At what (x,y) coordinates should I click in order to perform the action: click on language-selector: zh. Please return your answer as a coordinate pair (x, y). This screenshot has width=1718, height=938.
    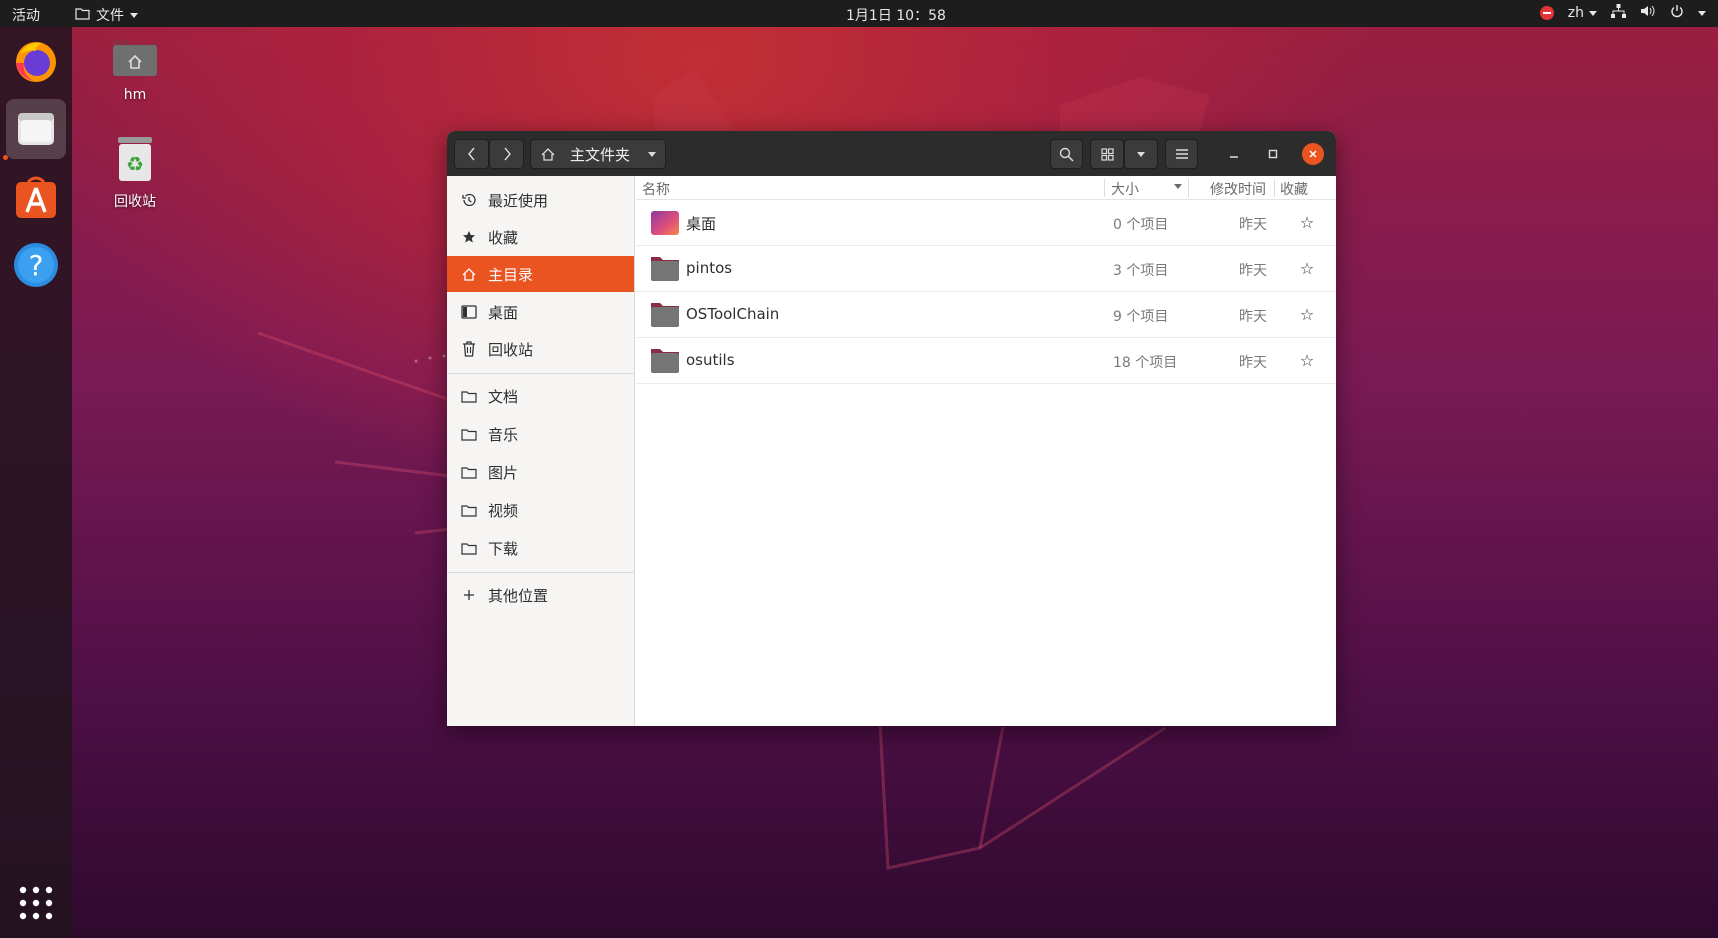
    Looking at the image, I should click on (1582, 13).